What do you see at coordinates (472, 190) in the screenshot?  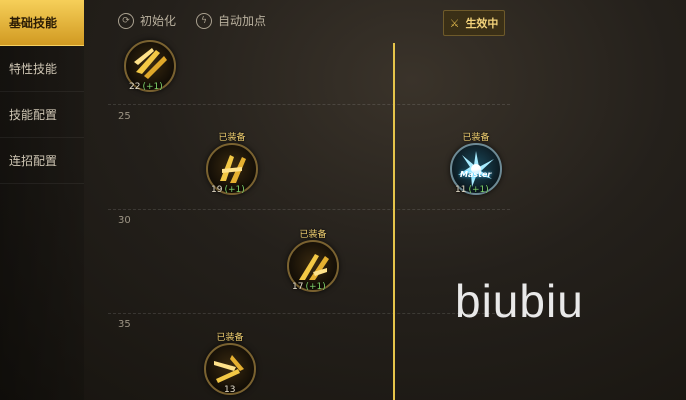 I see `skill-level: 11 (+1)` at bounding box center [472, 190].